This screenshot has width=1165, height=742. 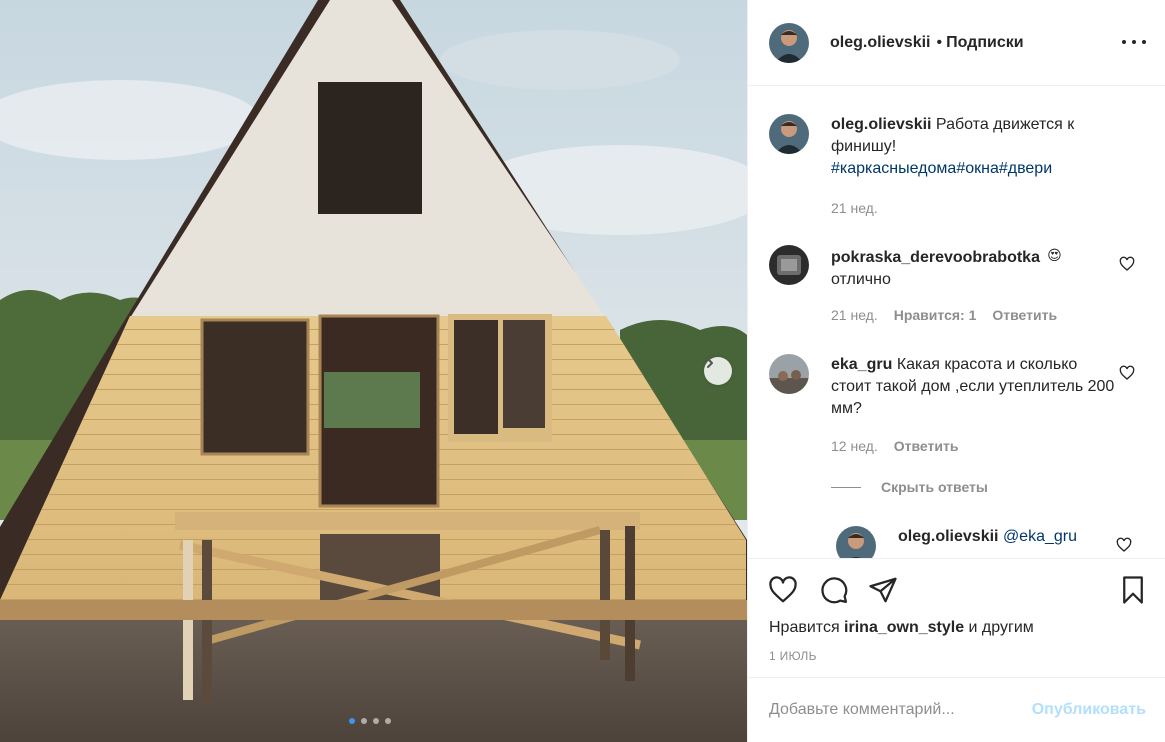 What do you see at coordinates (834, 590) in the screenshot?
I see `comment-icon` at bounding box center [834, 590].